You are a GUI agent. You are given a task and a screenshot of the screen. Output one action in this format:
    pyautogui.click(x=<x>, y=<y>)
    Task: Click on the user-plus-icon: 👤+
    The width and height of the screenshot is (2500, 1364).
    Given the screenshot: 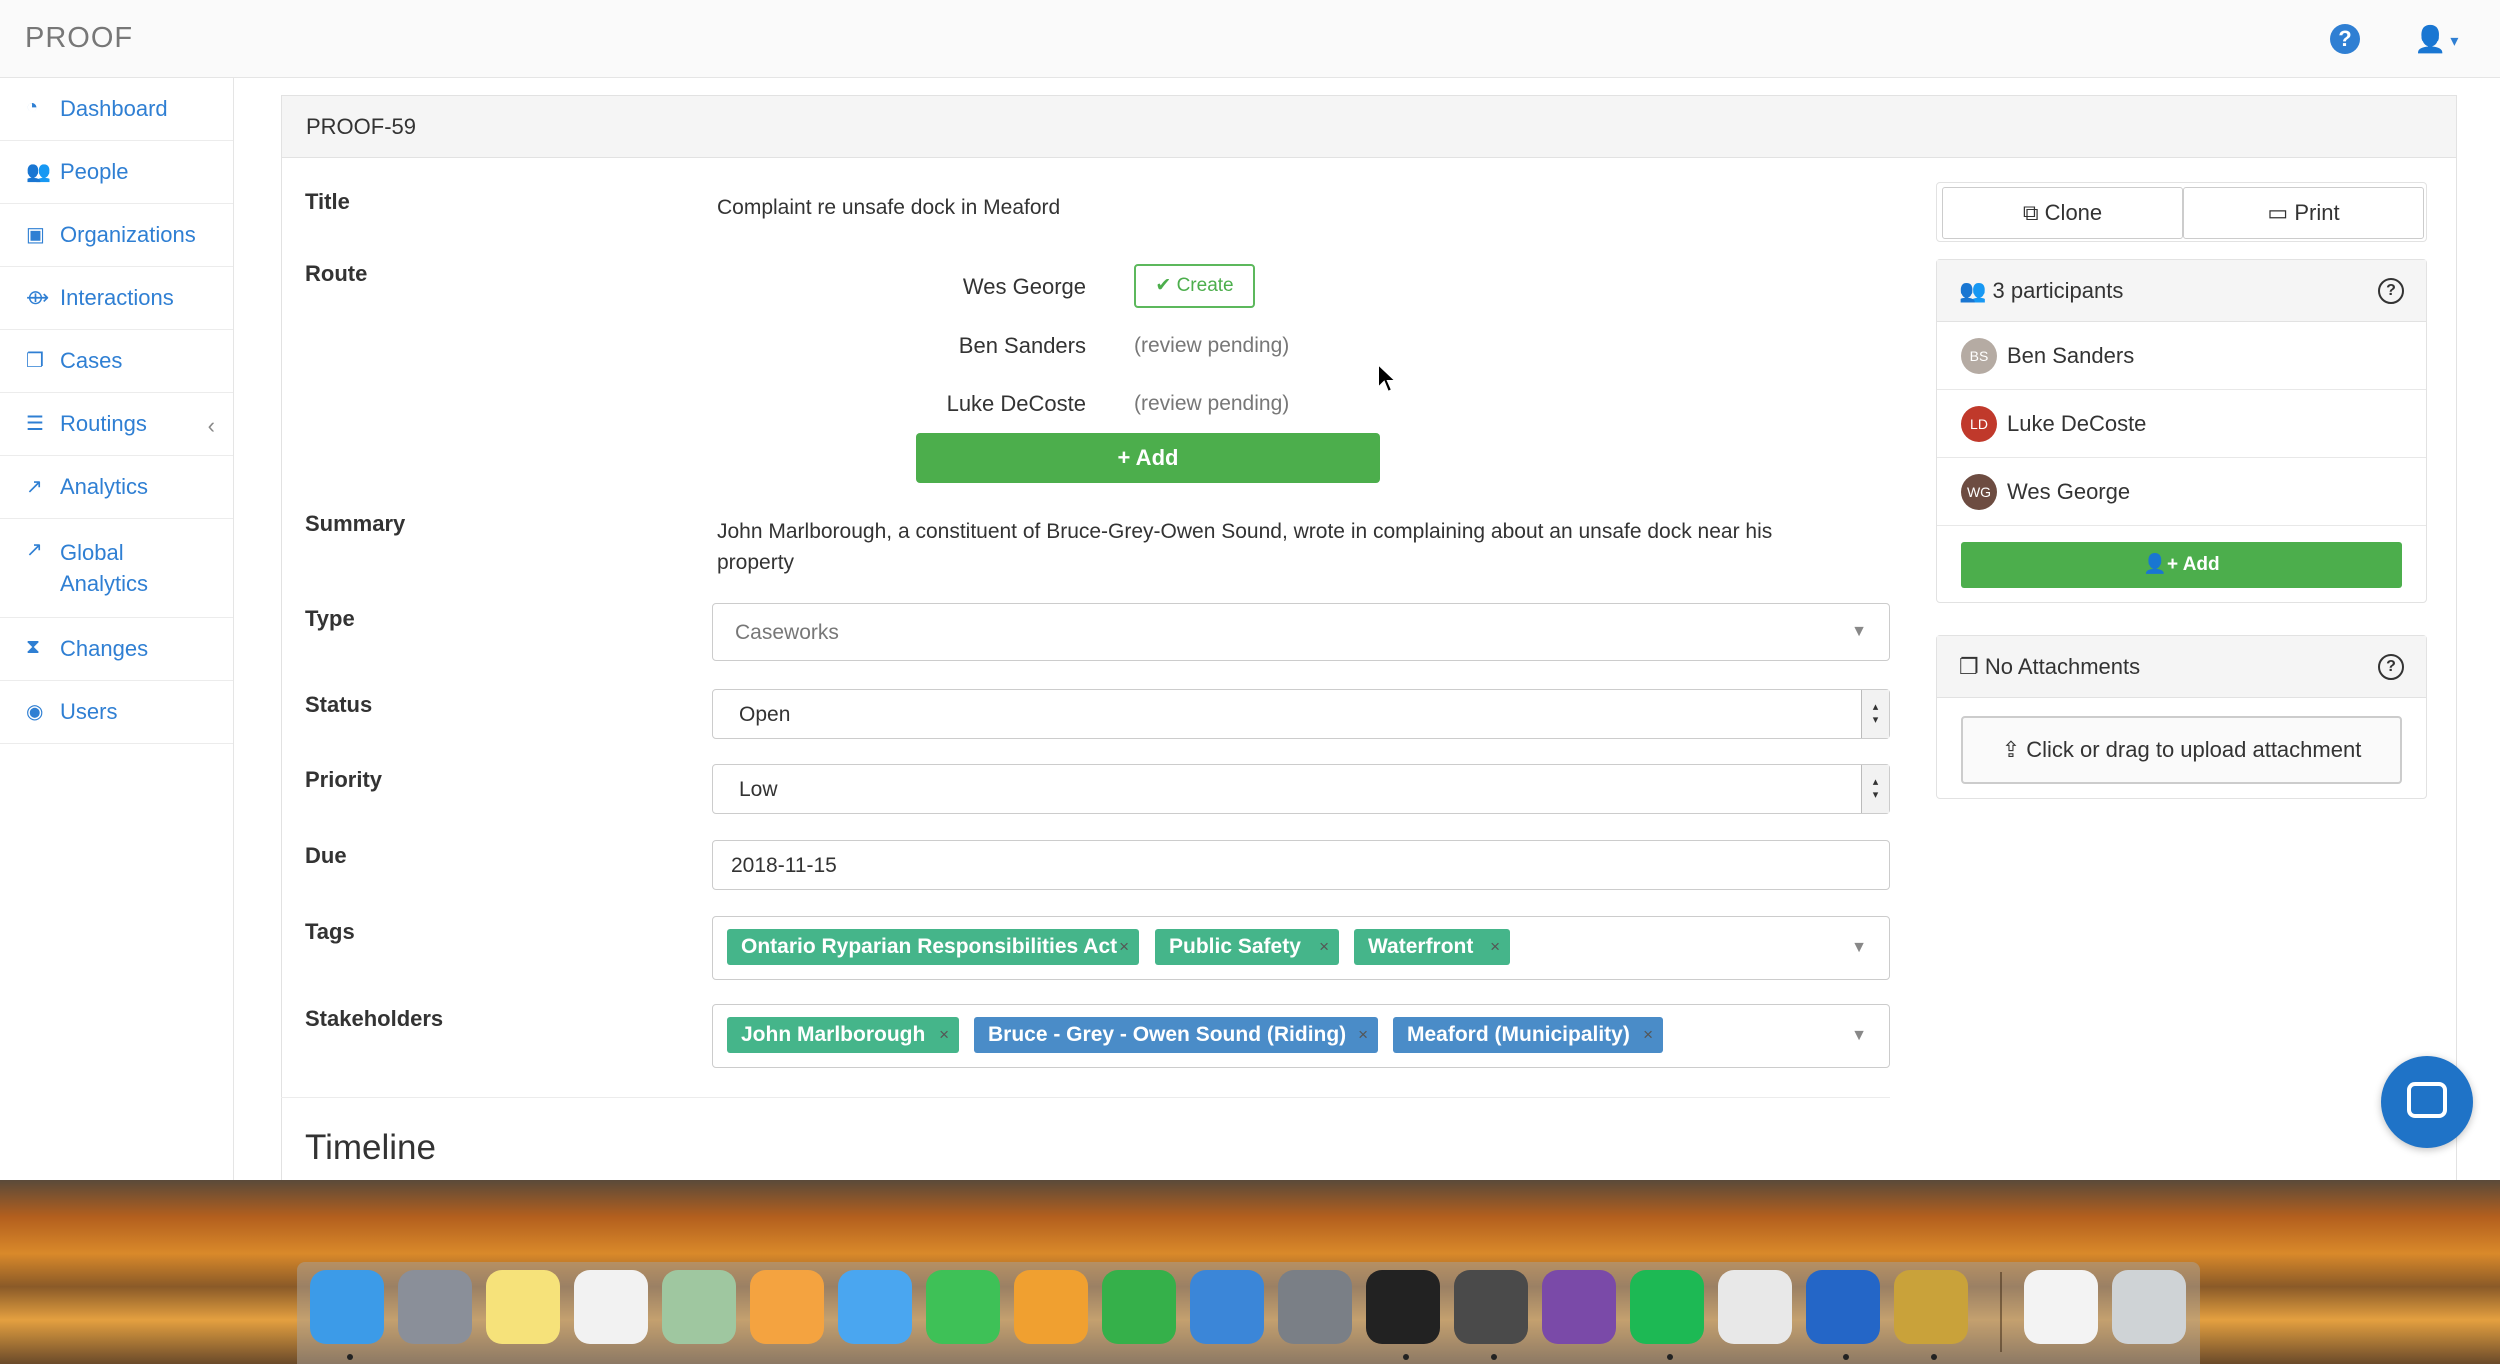 What is the action you would take?
    pyautogui.click(x=2163, y=564)
    